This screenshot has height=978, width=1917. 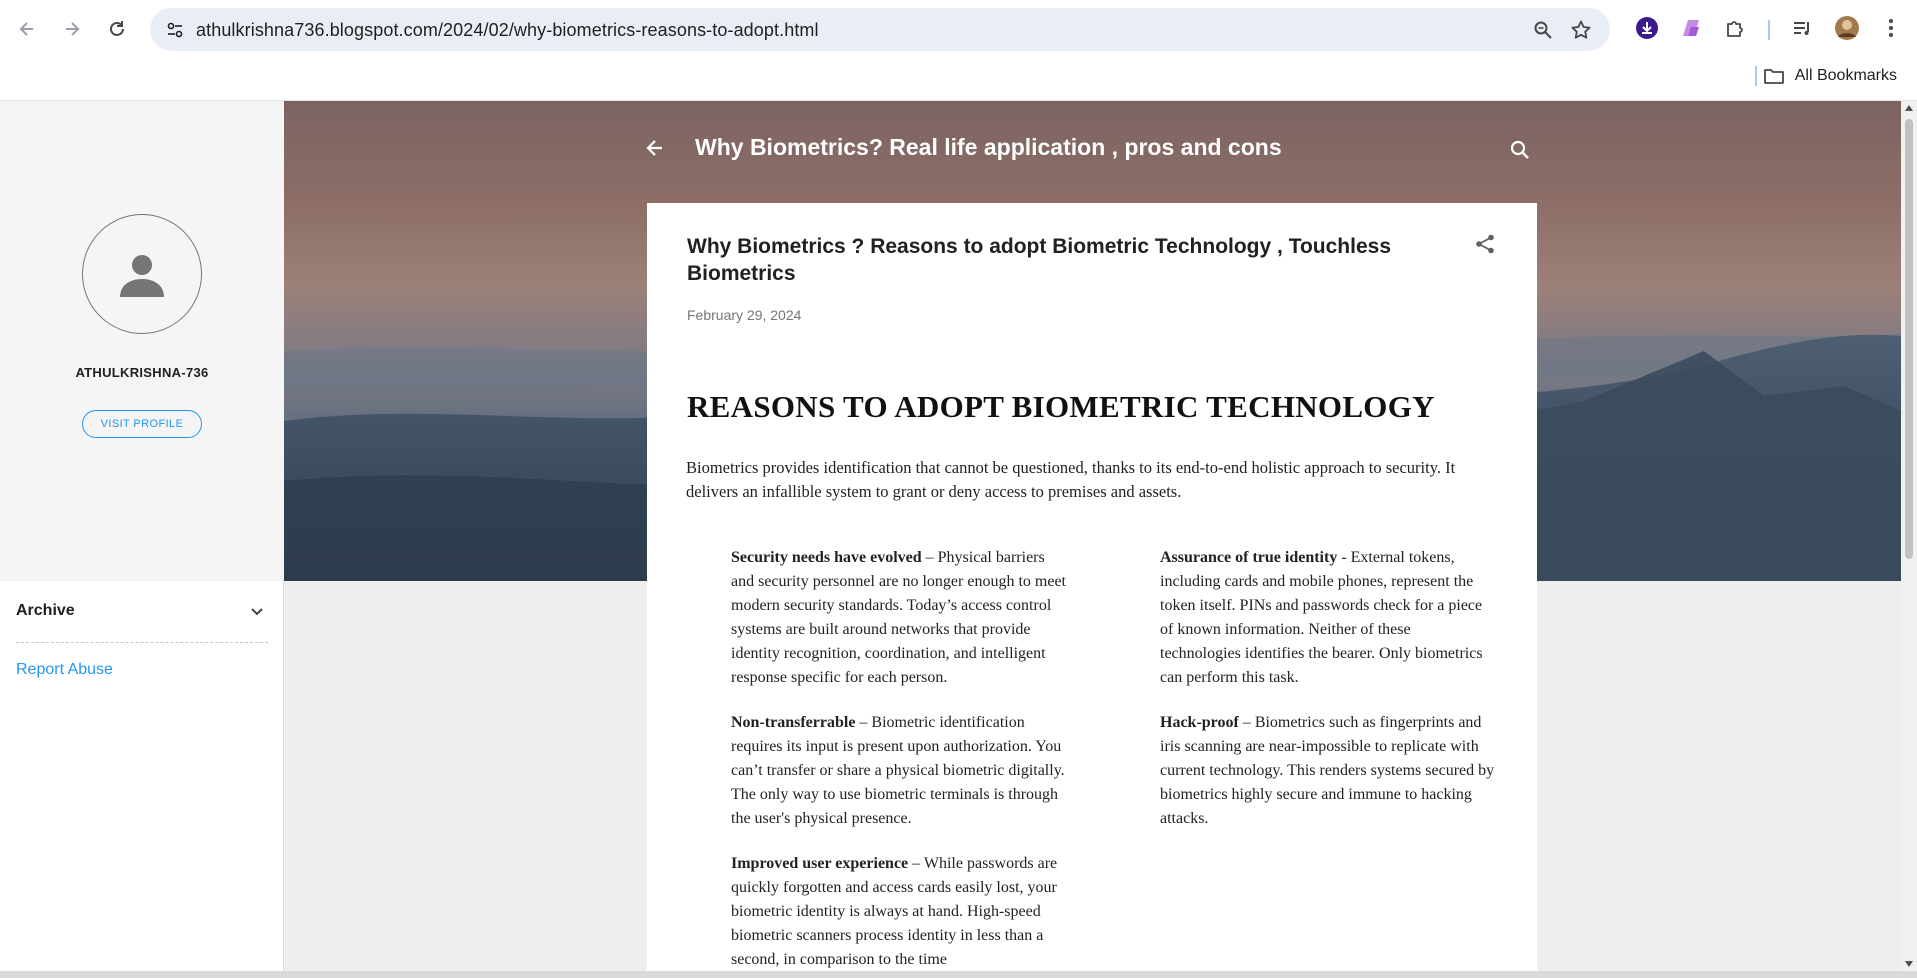 What do you see at coordinates (1909, 964) in the screenshot?
I see `scroll-down-arrow` at bounding box center [1909, 964].